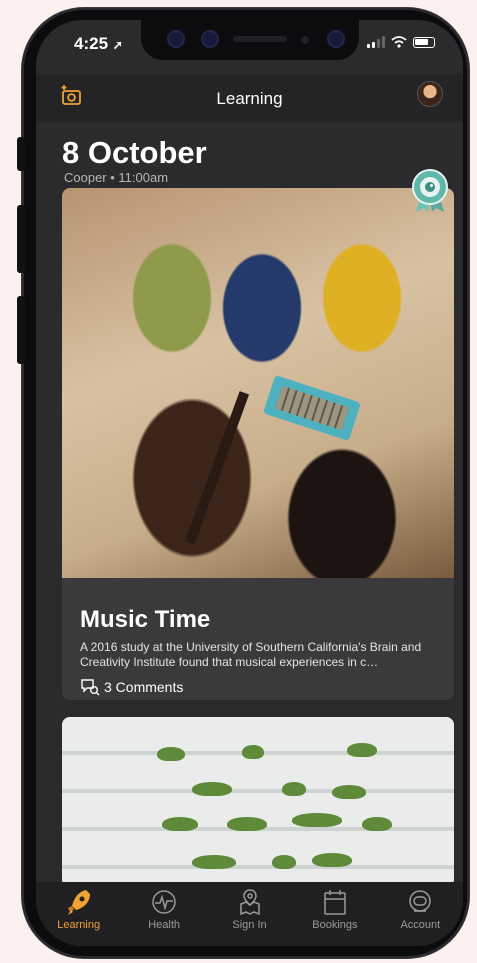 The image size is (477, 963). I want to click on battery-icon, so click(424, 42).